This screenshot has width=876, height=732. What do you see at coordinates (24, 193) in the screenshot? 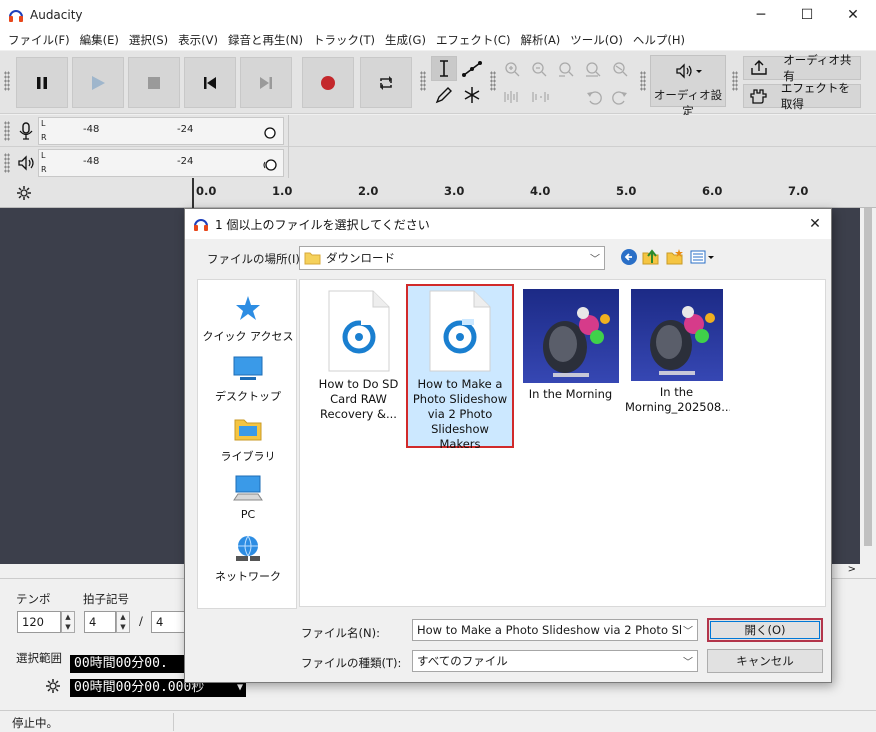
I see `timeline-settings-button` at bounding box center [24, 193].